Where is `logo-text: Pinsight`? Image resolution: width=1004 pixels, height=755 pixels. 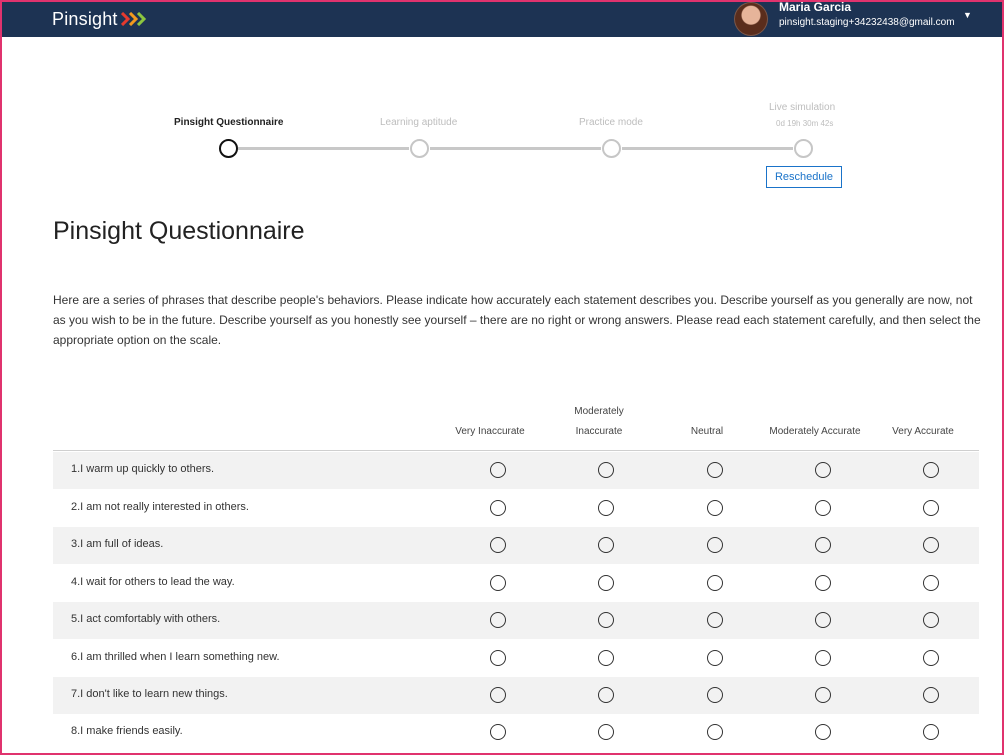 logo-text: Pinsight is located at coordinates (85, 18).